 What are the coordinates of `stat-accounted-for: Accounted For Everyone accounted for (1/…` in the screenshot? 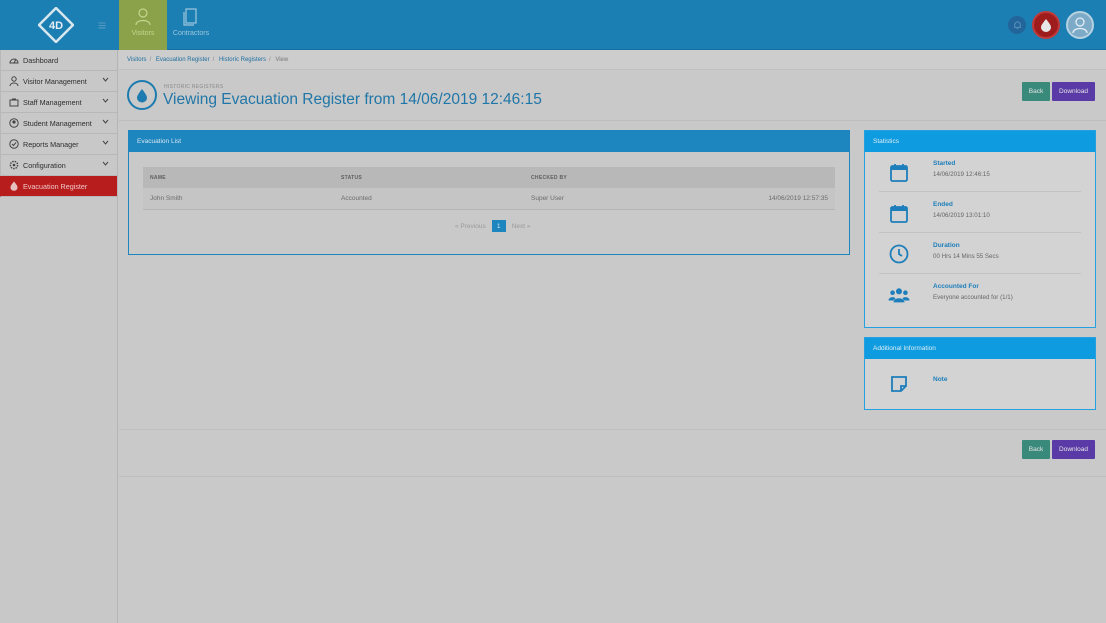 It's located at (980, 295).